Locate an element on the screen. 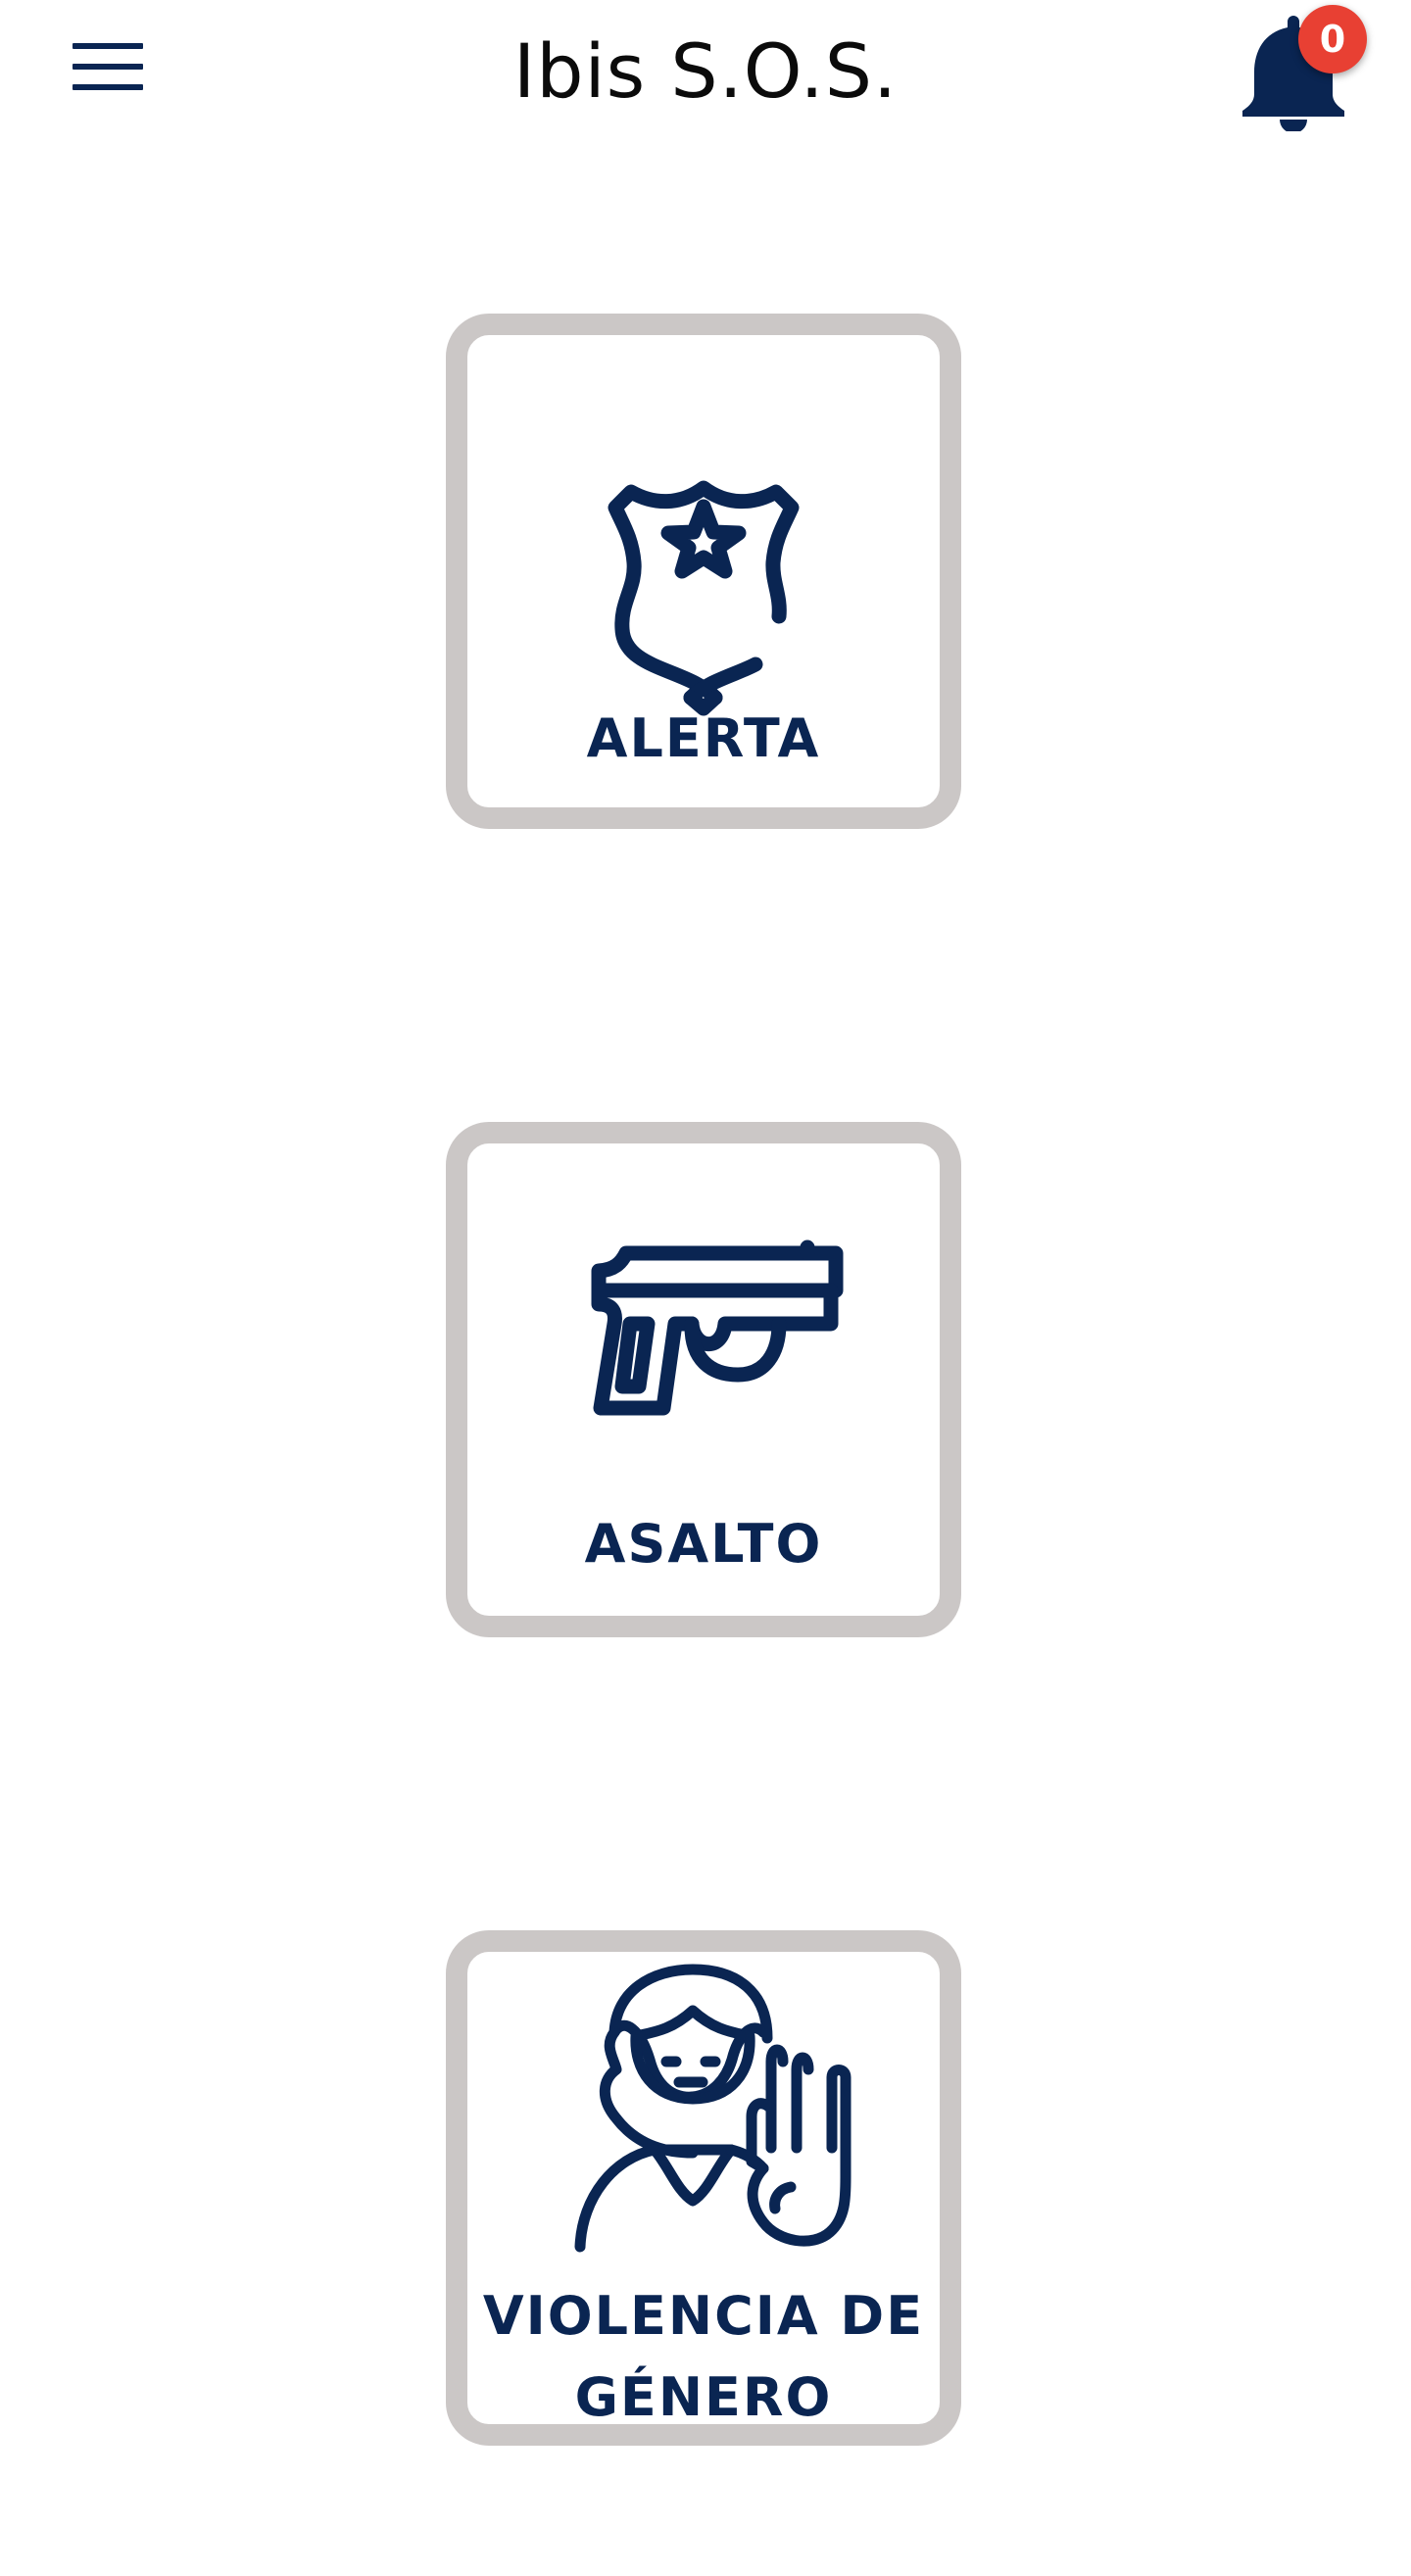 The height and width of the screenshot is (2576, 1411). violencia-label-line2: GÉNERO is located at coordinates (703, 2397).